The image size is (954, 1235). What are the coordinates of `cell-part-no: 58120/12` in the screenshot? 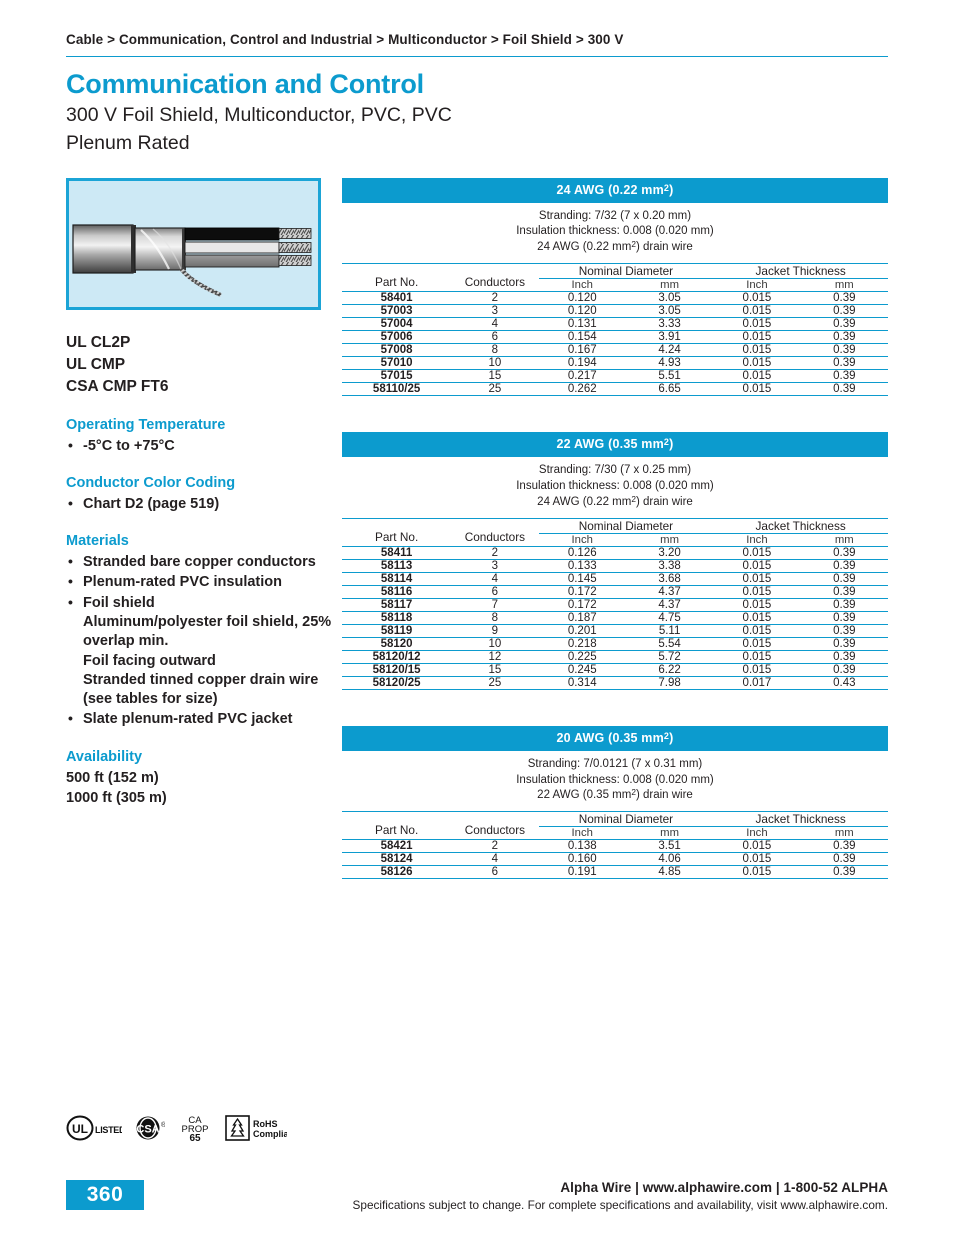 It's located at (397, 656).